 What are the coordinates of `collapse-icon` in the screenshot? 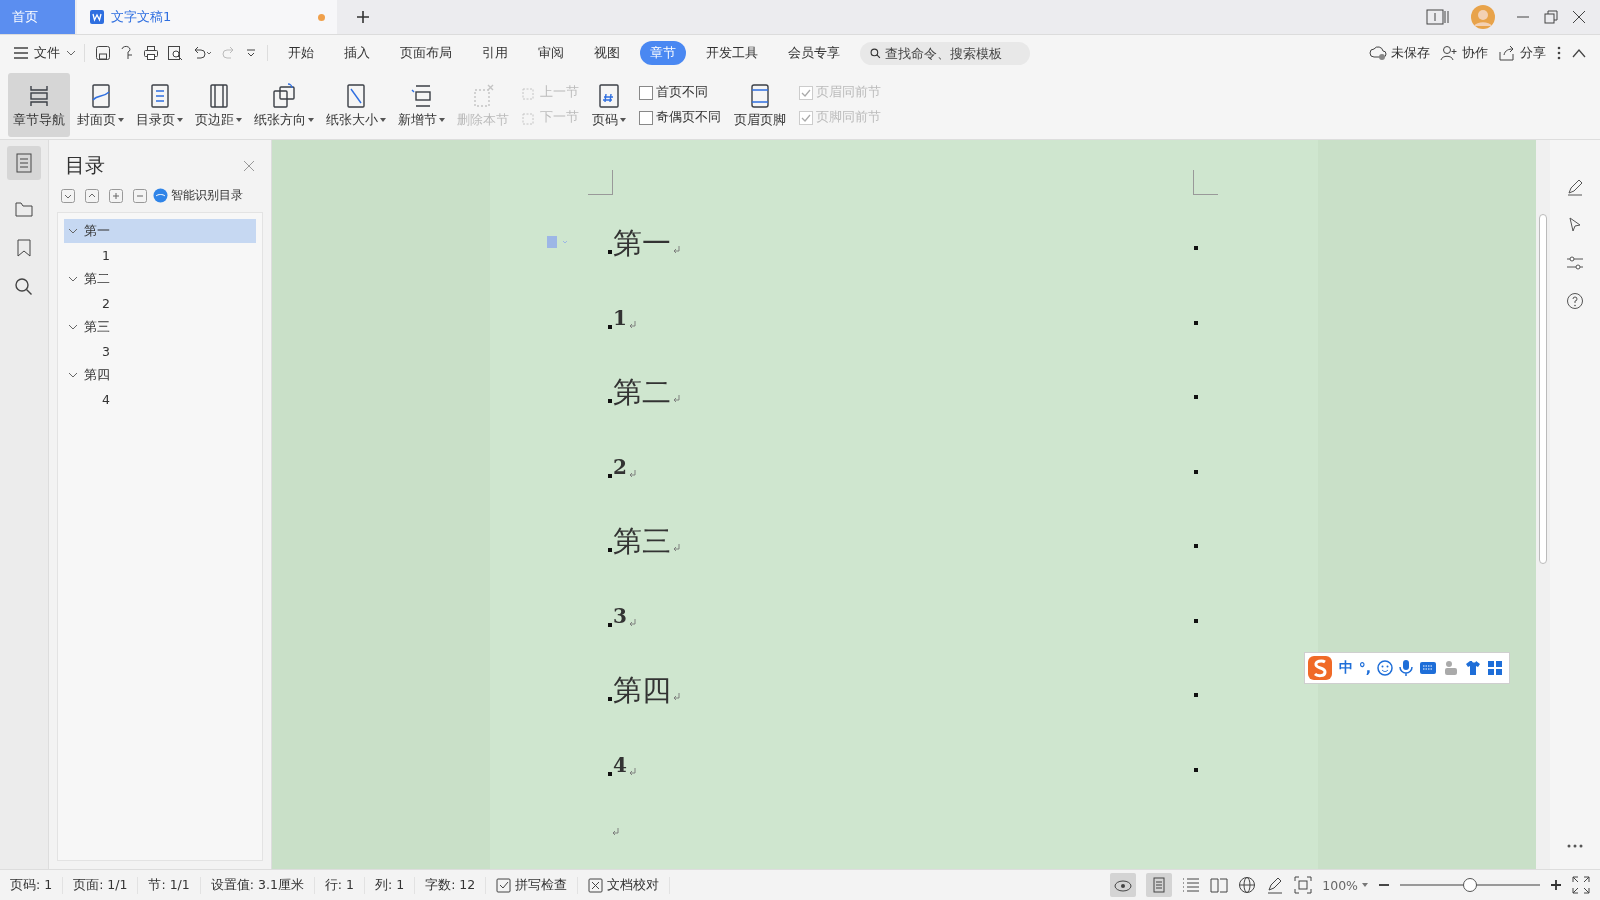 It's located at (92, 195).